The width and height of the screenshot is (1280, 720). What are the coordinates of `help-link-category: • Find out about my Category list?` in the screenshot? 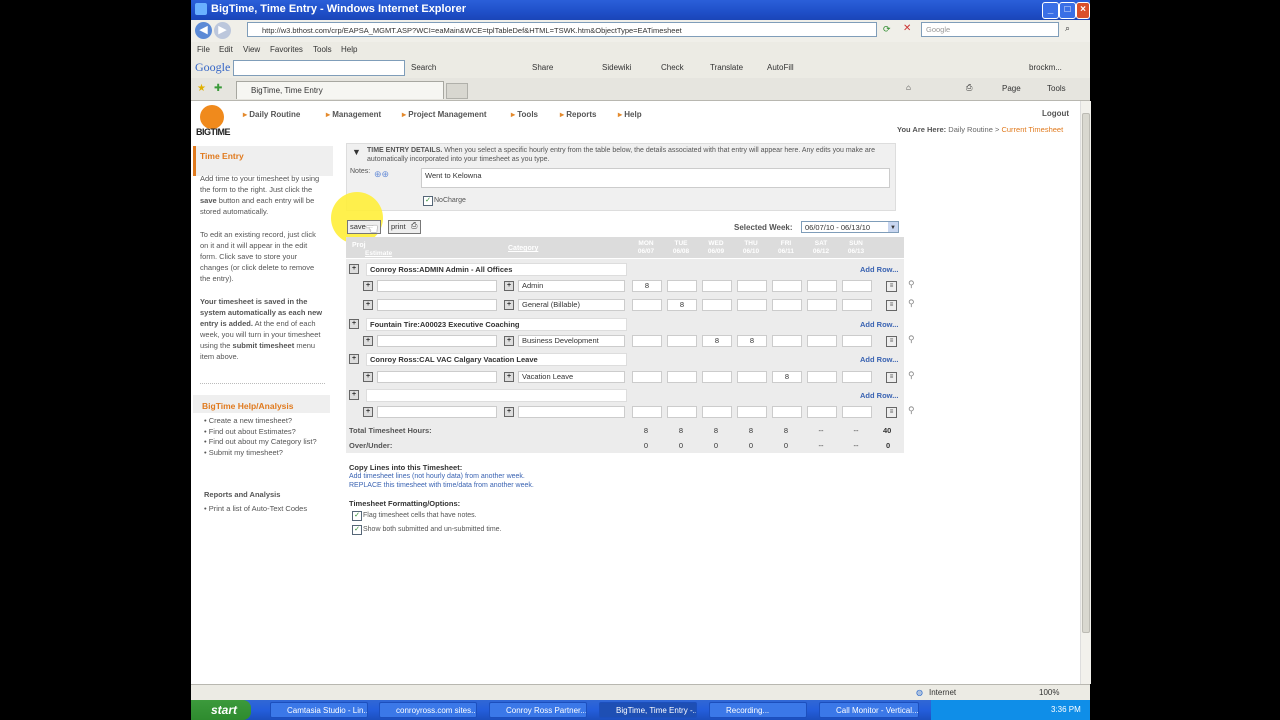 It's located at (264, 442).